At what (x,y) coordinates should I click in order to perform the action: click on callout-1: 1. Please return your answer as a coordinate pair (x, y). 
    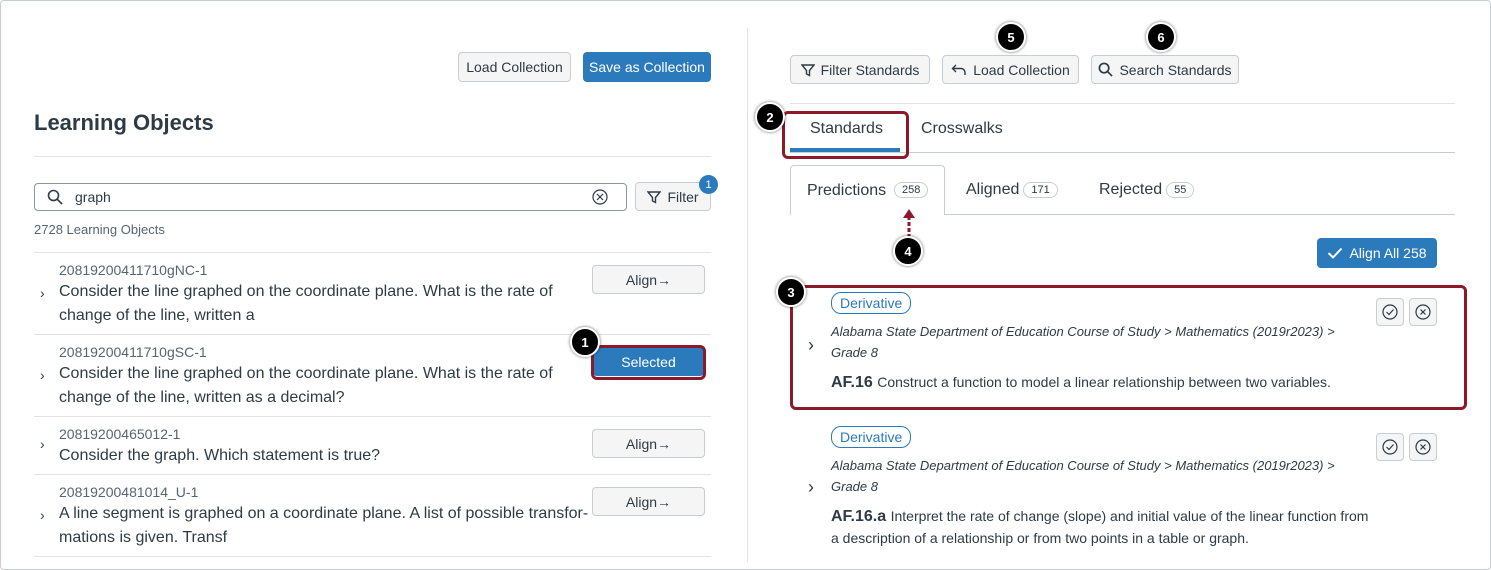
    Looking at the image, I should click on (585, 342).